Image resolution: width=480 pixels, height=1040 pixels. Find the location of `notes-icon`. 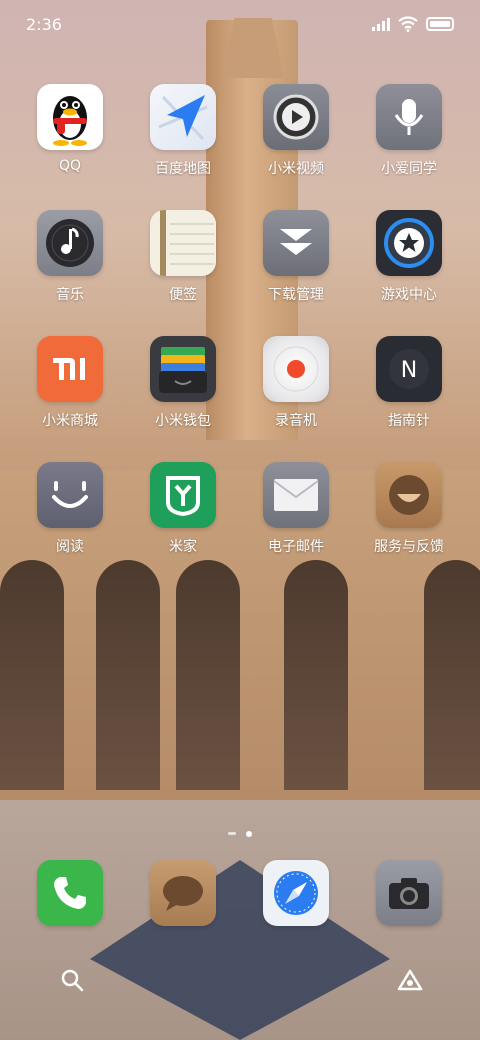

notes-icon is located at coordinates (183, 243).